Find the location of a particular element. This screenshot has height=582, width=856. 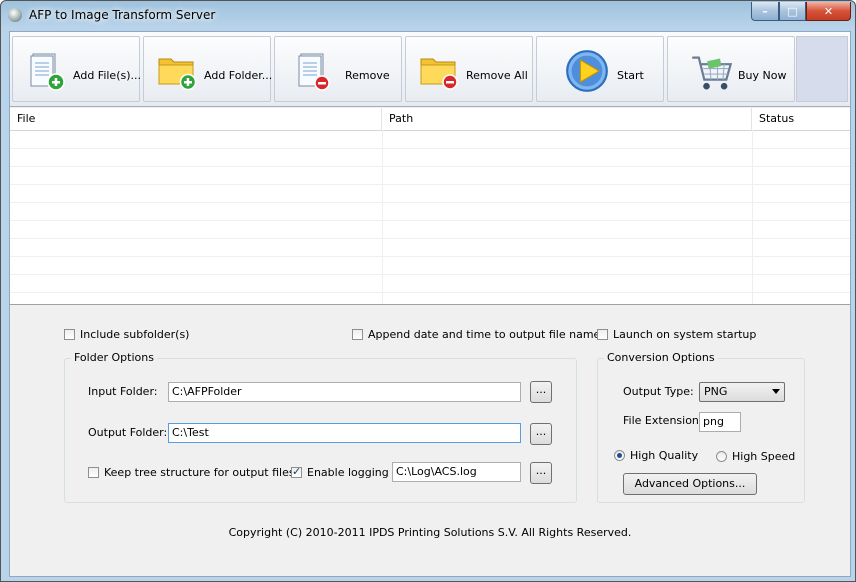

folder-options-title: Folder Options is located at coordinates (114, 357).